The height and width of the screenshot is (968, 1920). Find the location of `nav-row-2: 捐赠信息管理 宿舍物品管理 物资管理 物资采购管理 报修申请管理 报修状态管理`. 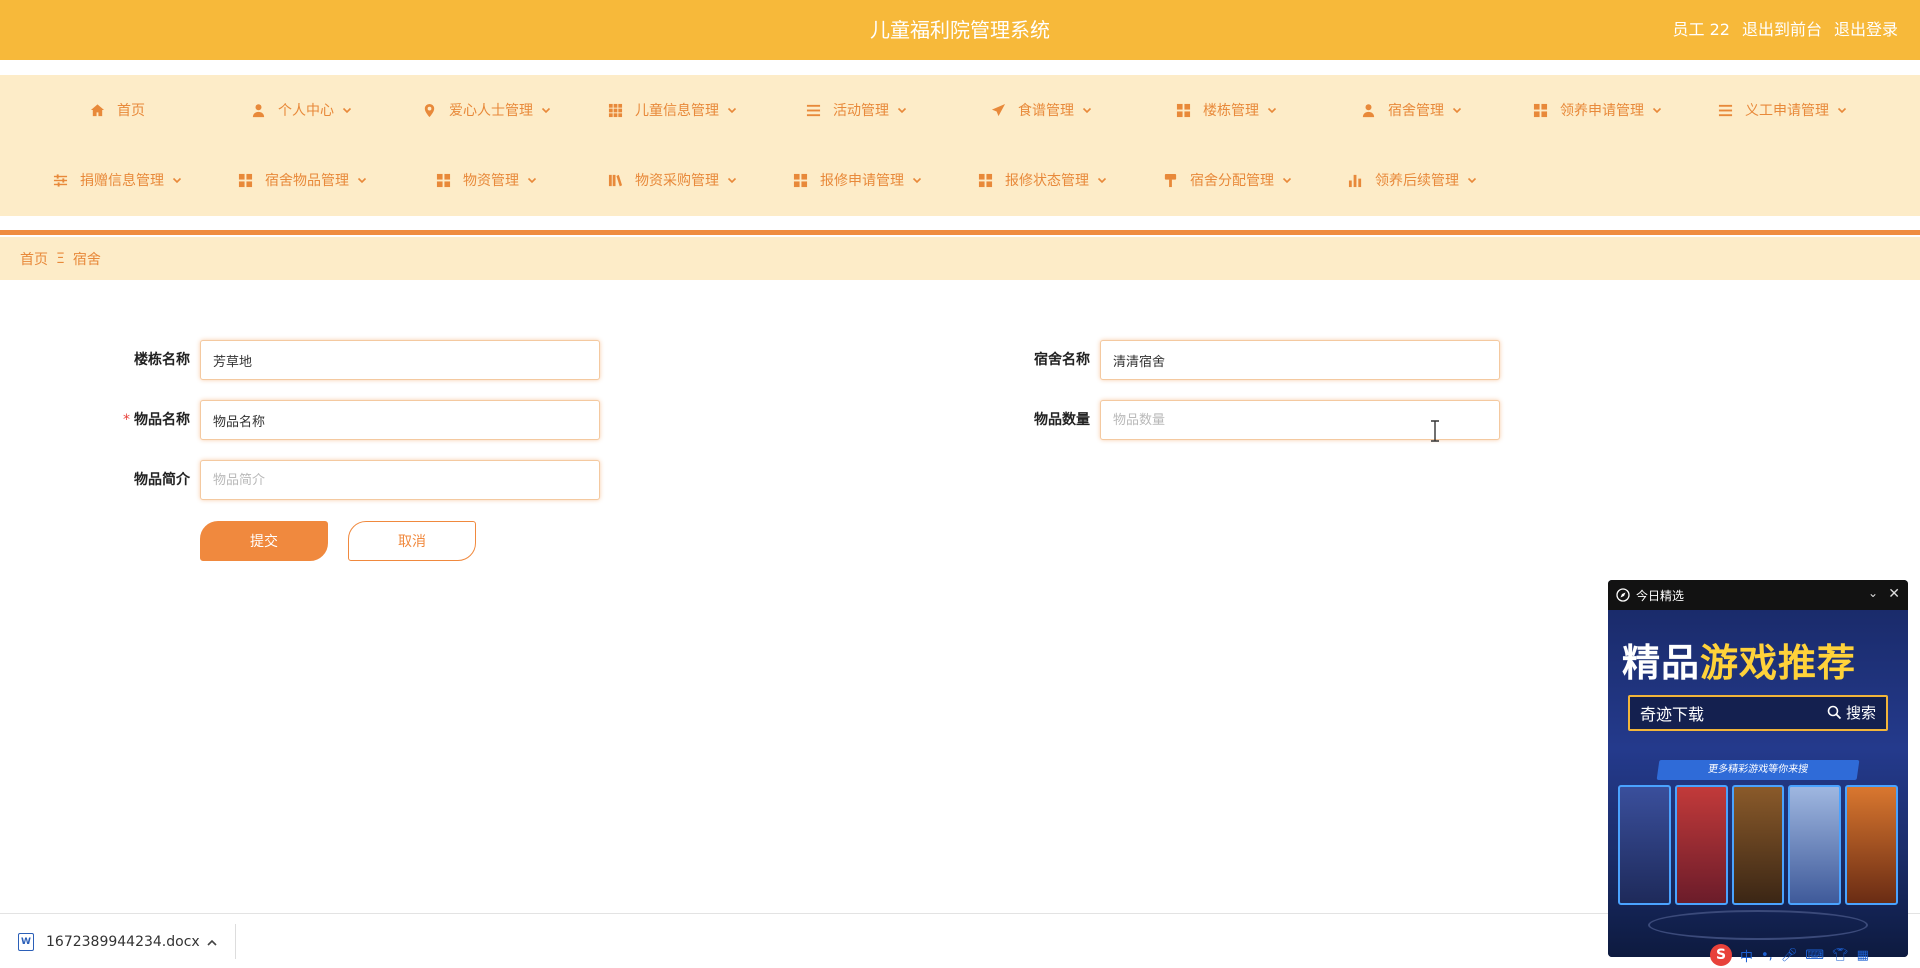

nav-row-2: 捐赠信息管理 宿舍物品管理 物资管理 物资采购管理 报修申请管理 报修状态管理 is located at coordinates (960, 180).